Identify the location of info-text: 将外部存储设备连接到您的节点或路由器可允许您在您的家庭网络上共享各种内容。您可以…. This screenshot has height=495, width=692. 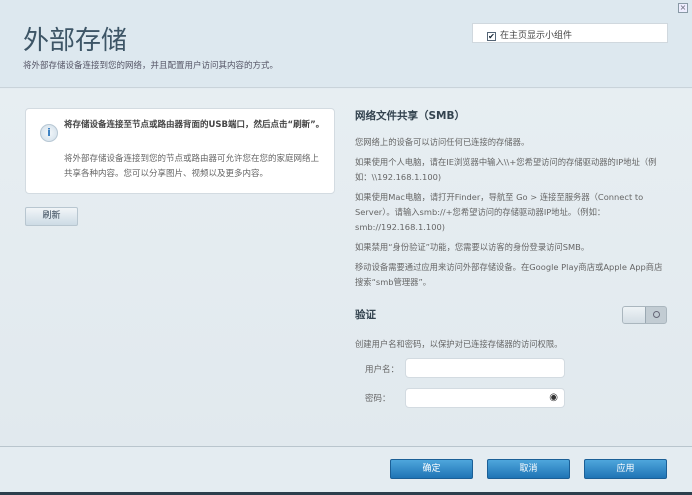
(192, 166).